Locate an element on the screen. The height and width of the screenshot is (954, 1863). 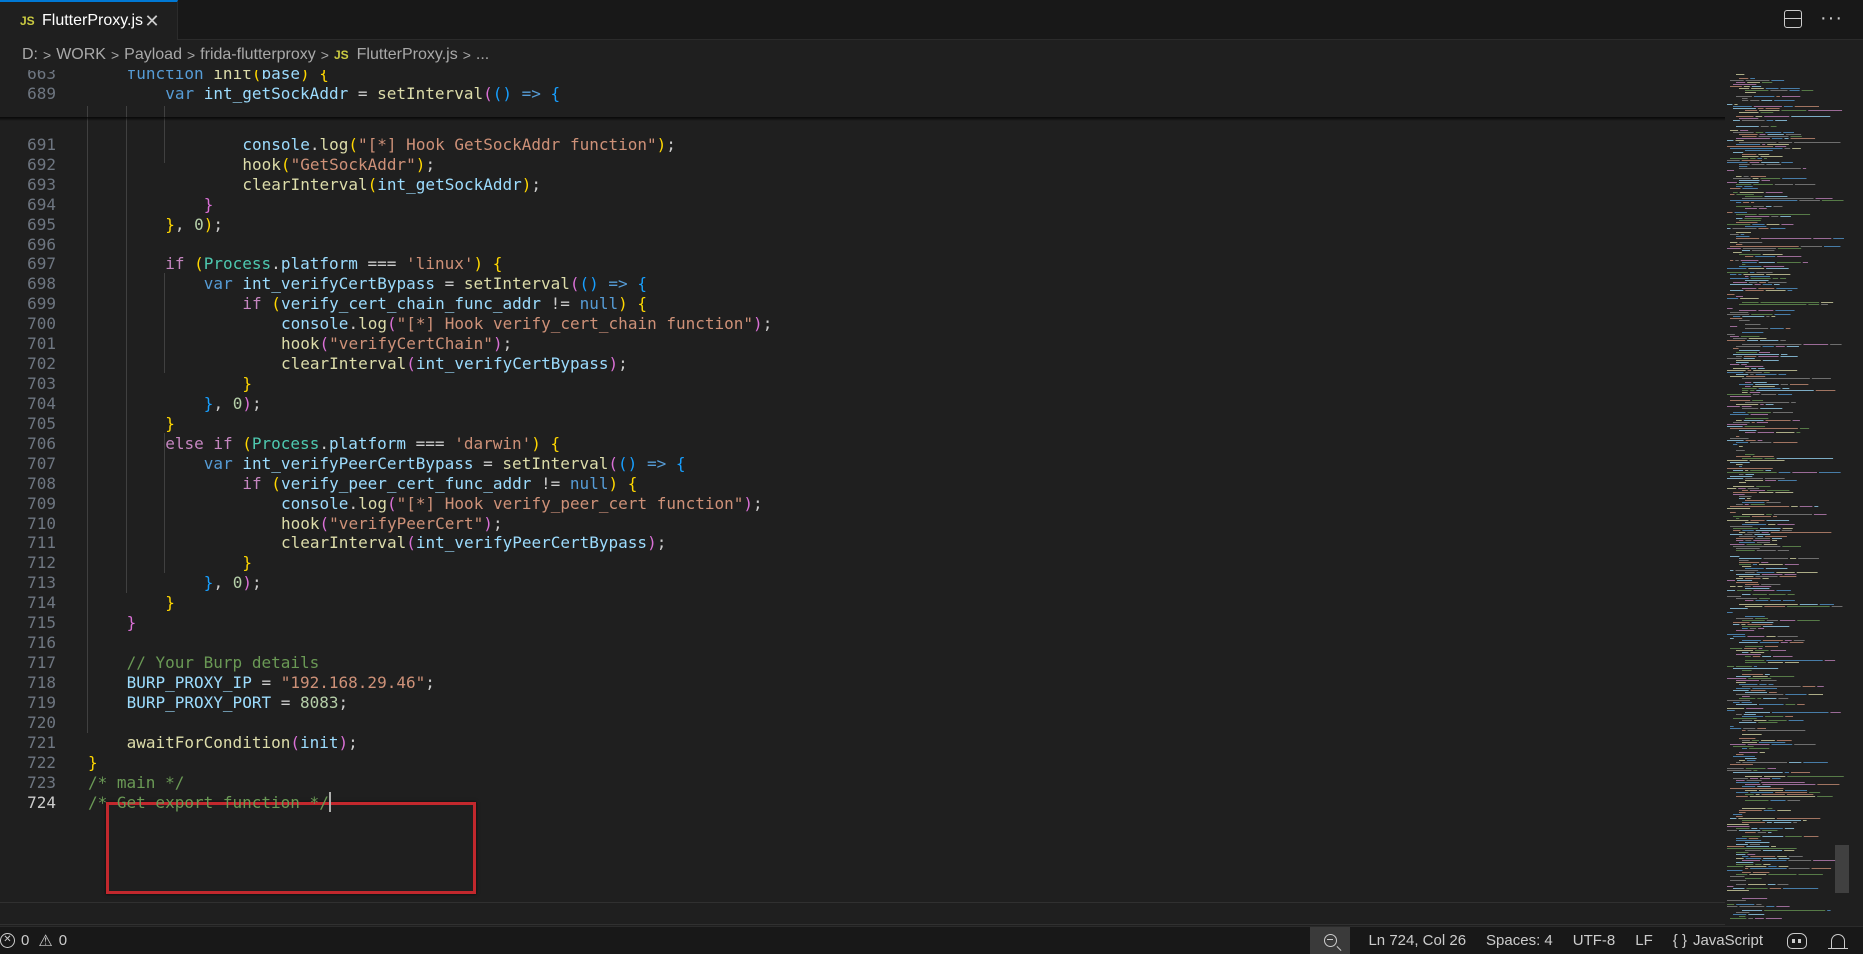
code-token: int_verifyPeerCertBypass is located at coordinates (531, 543).